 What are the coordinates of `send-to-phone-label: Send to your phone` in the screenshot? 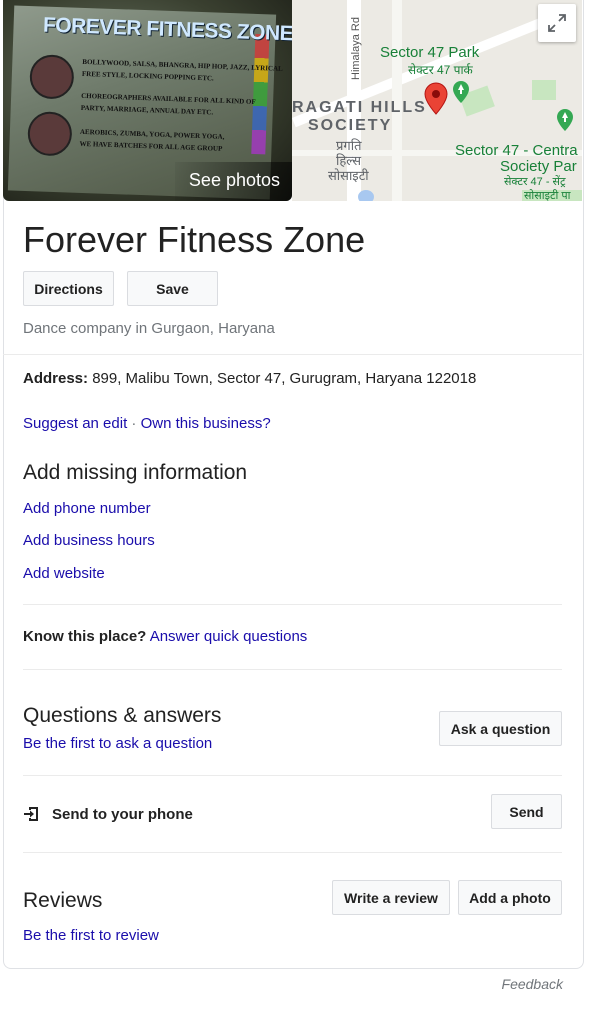 It's located at (122, 814).